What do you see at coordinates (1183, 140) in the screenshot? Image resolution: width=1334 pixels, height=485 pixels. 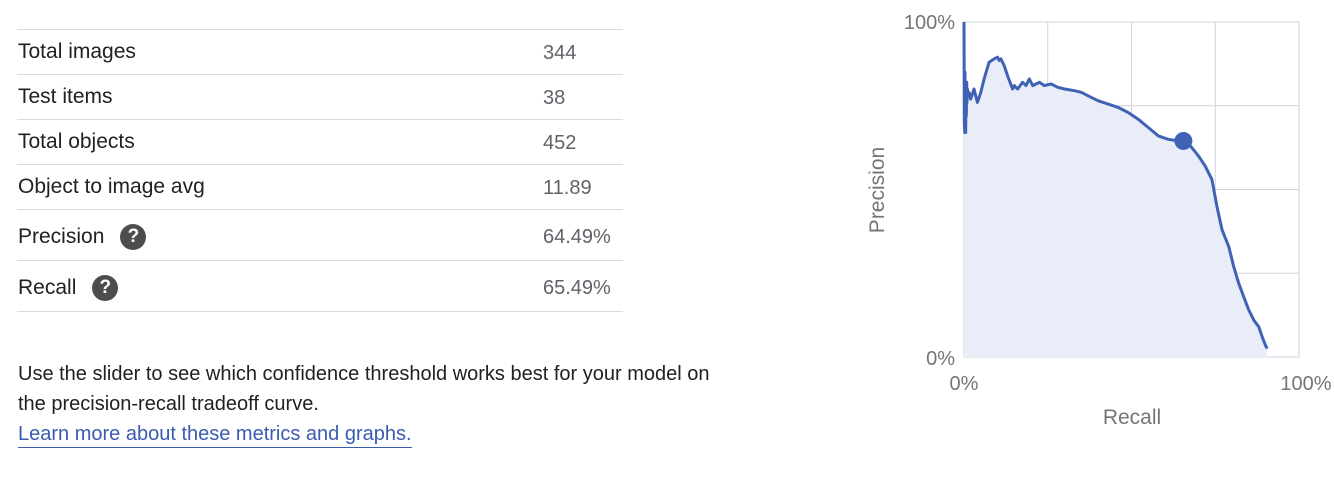 I see `threshold-slider-point` at bounding box center [1183, 140].